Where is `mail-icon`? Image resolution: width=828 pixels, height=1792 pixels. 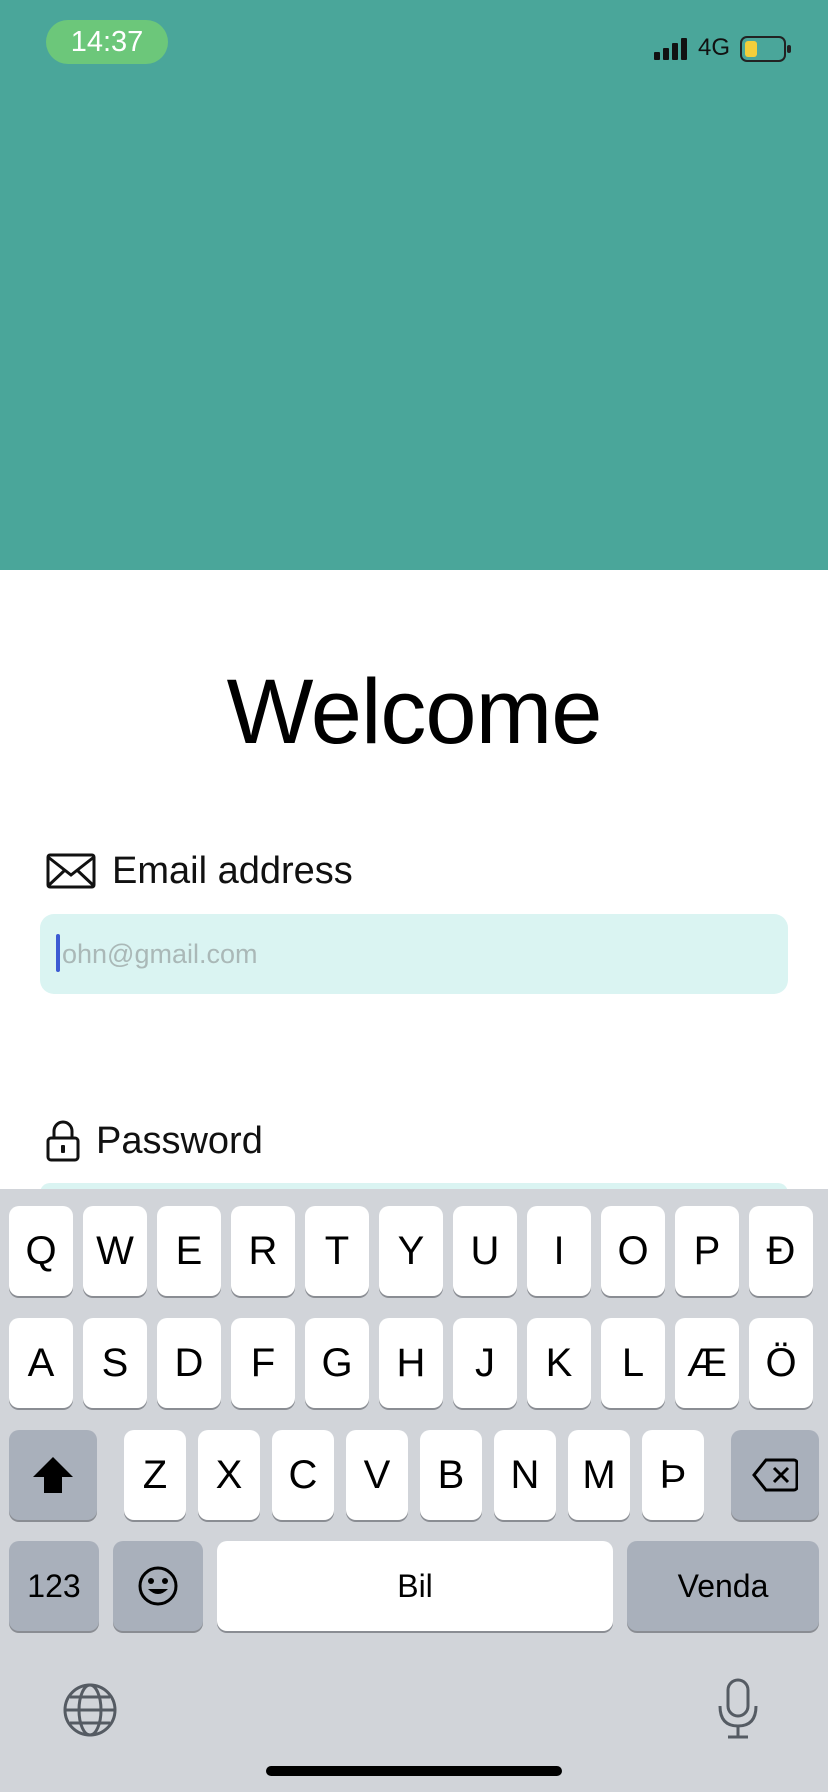
mail-icon is located at coordinates (71, 871).